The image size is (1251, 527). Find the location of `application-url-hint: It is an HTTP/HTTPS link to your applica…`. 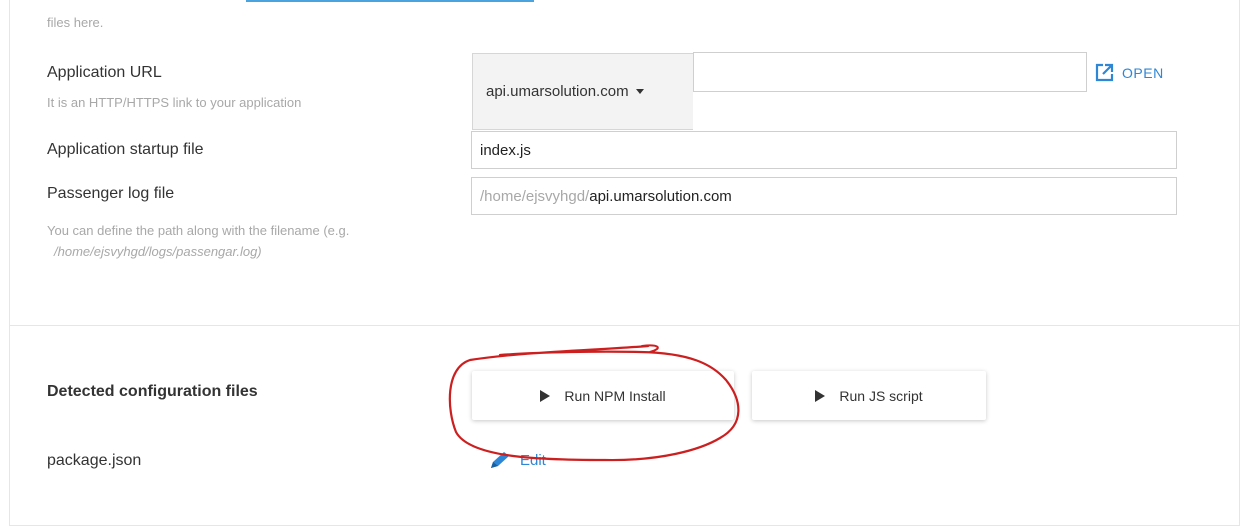

application-url-hint: It is an HTTP/HTTPS link to your applica… is located at coordinates (174, 102).